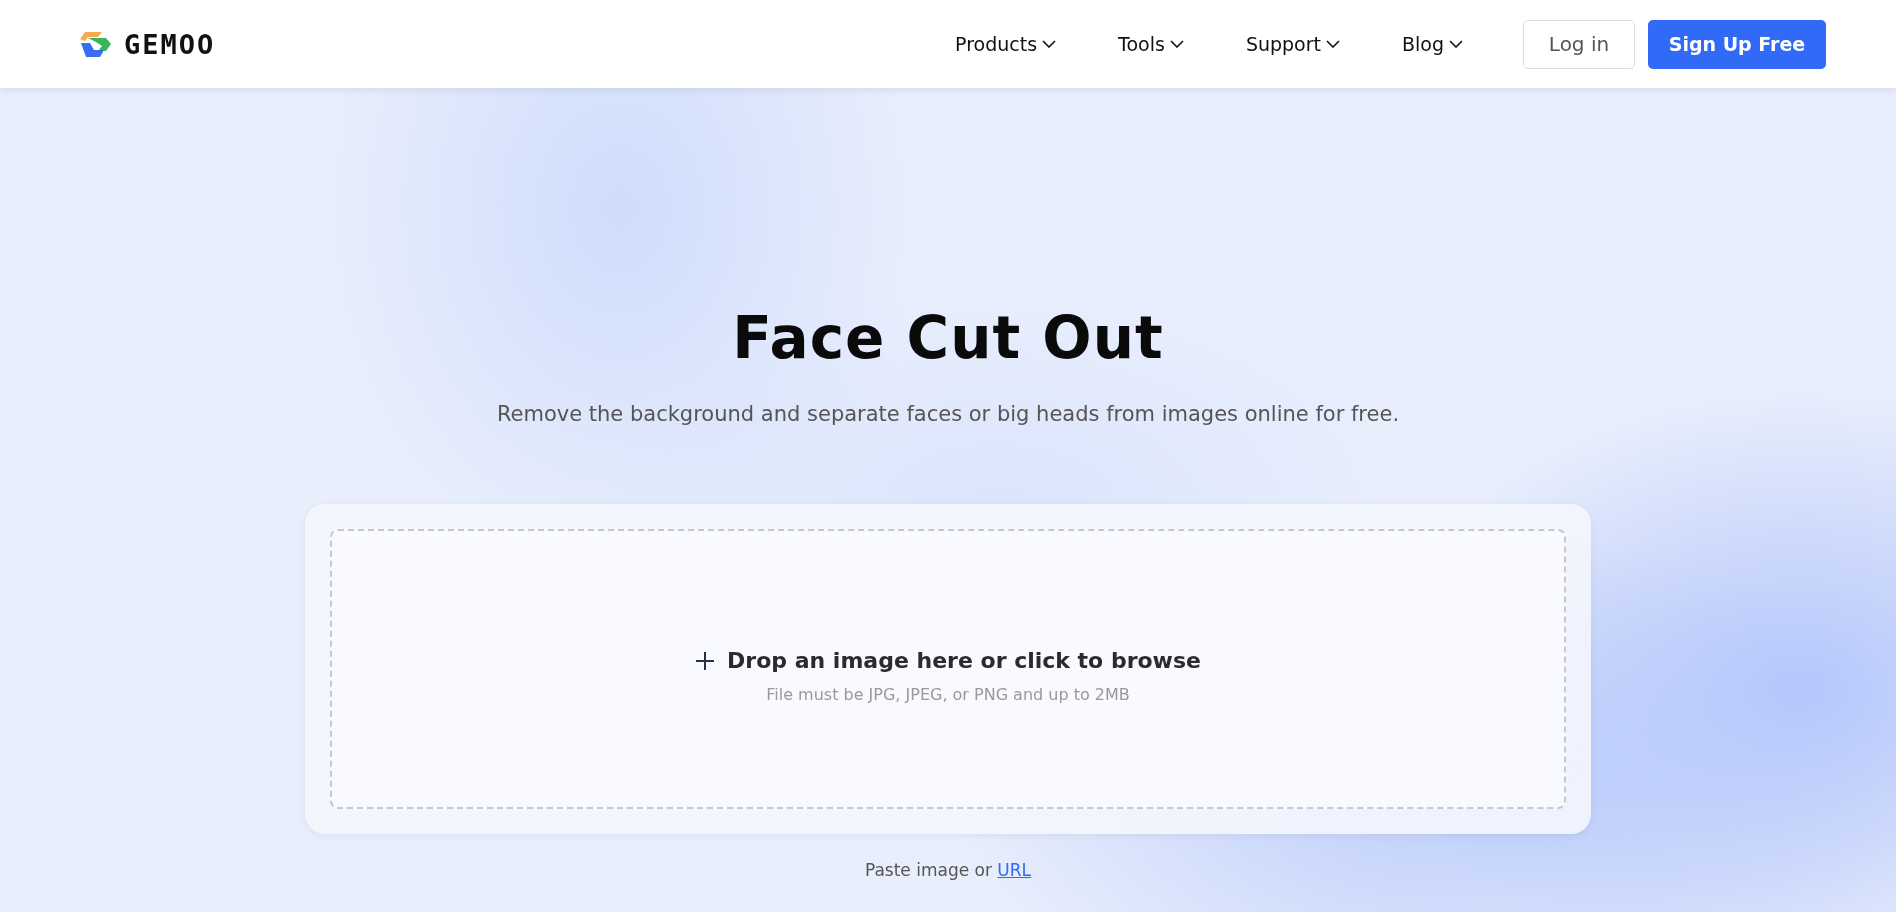  I want to click on paste-text: Paste image or URL, so click(948, 870).